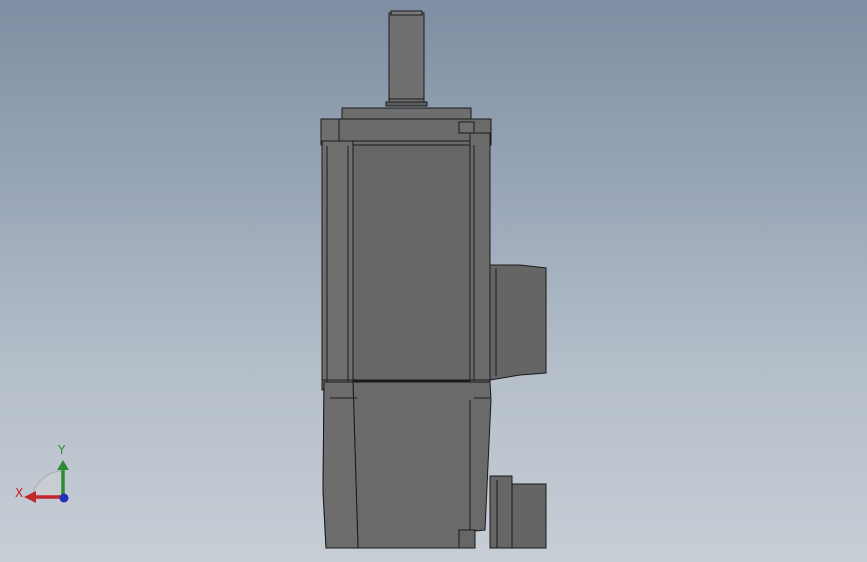 This screenshot has width=867, height=562. Describe the element at coordinates (19, 493) in the screenshot. I see `x-axis-label: X` at that location.